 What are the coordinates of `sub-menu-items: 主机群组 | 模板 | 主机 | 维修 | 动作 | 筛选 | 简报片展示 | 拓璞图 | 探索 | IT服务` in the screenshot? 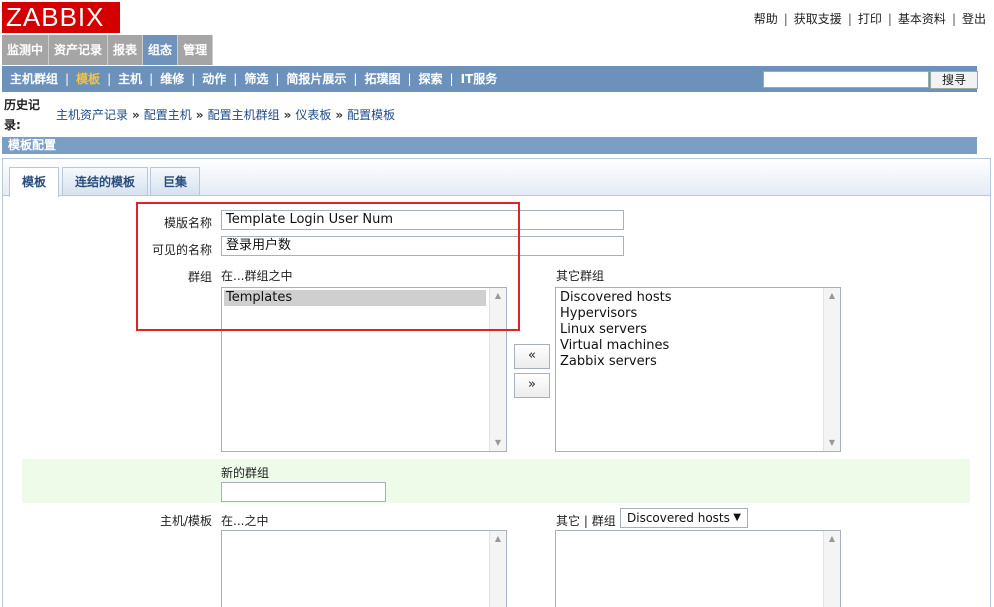 It's located at (253, 79).